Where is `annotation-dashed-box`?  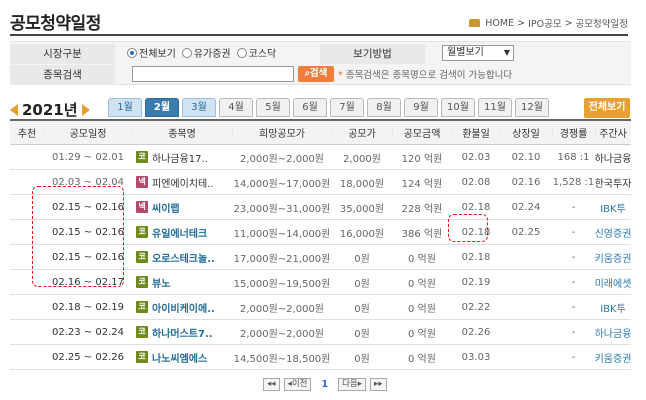
annotation-dashed-box is located at coordinates (468, 228).